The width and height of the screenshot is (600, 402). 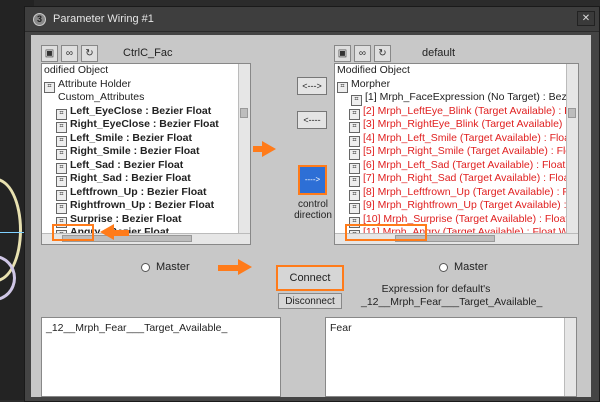 I want to click on left-vertical-scrollbar, so click(x=244, y=154).